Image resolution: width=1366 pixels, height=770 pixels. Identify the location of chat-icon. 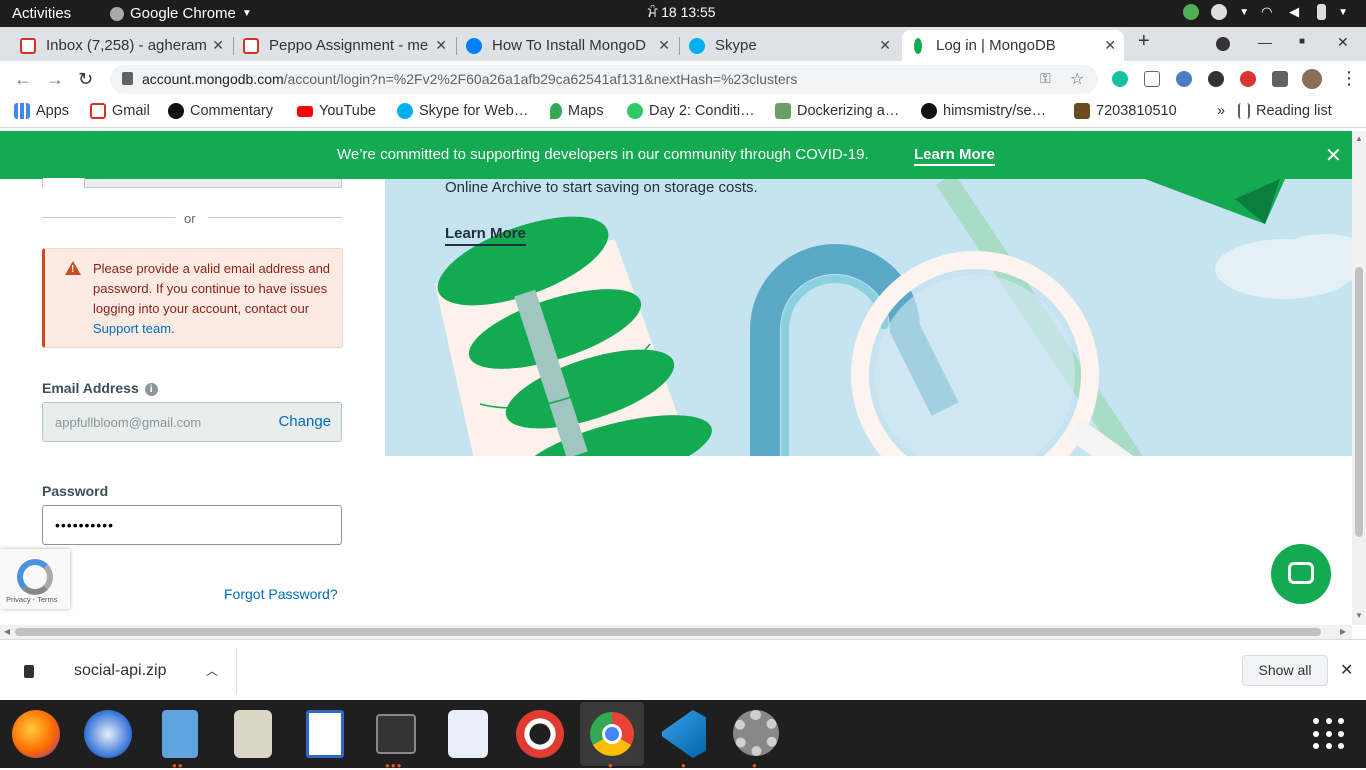
(1301, 573).